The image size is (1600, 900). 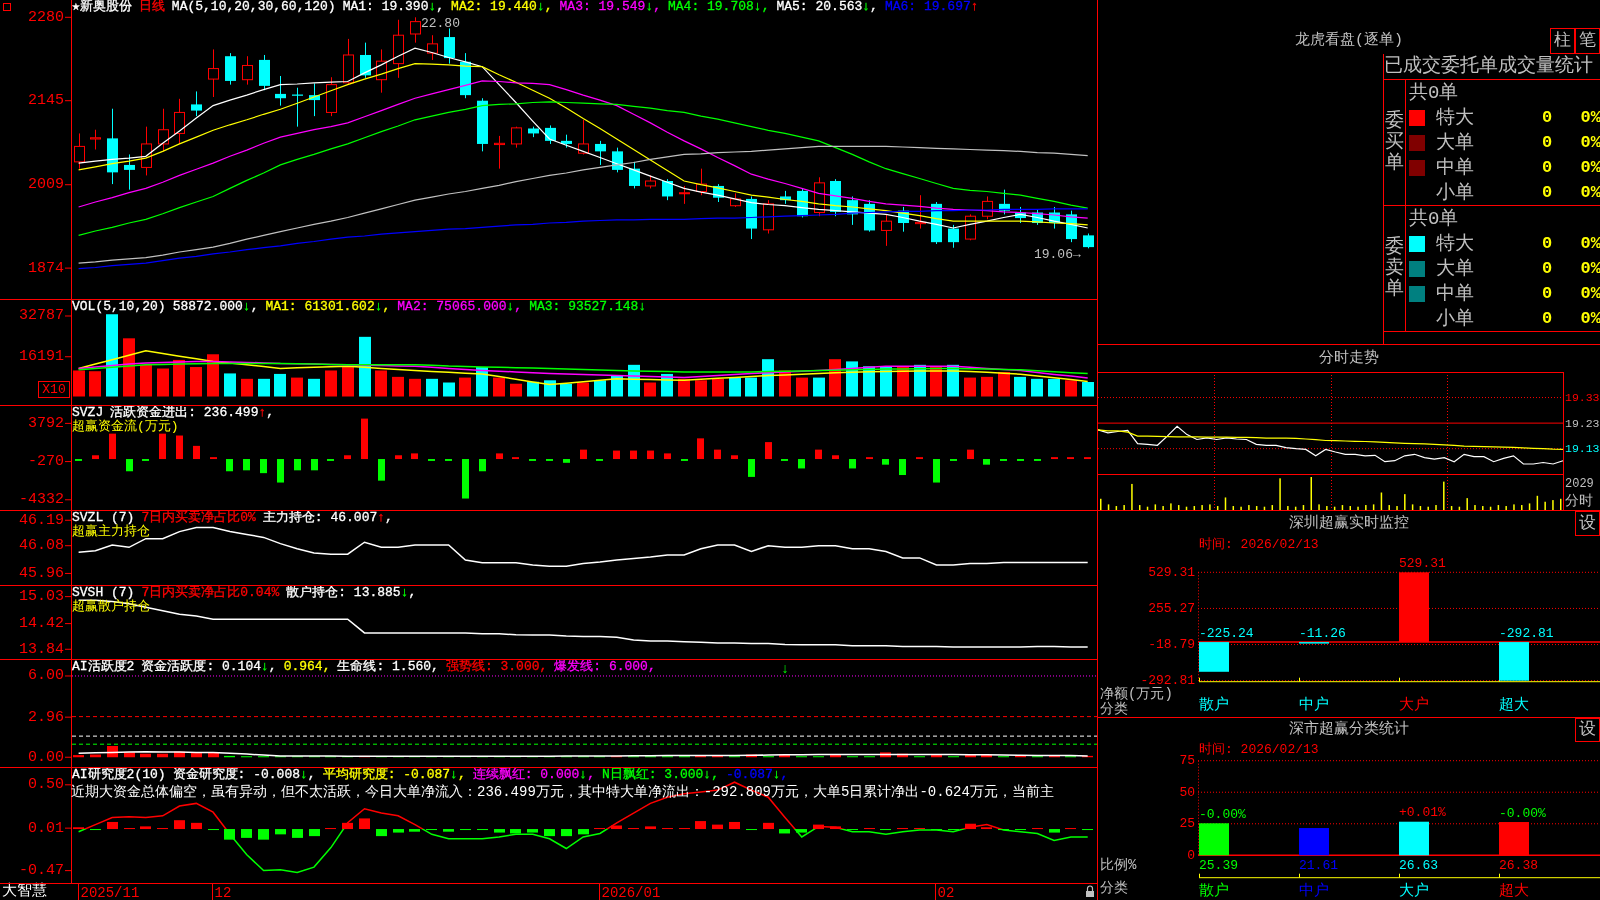 I want to click on value-label: -225.24, so click(x=1226, y=633).